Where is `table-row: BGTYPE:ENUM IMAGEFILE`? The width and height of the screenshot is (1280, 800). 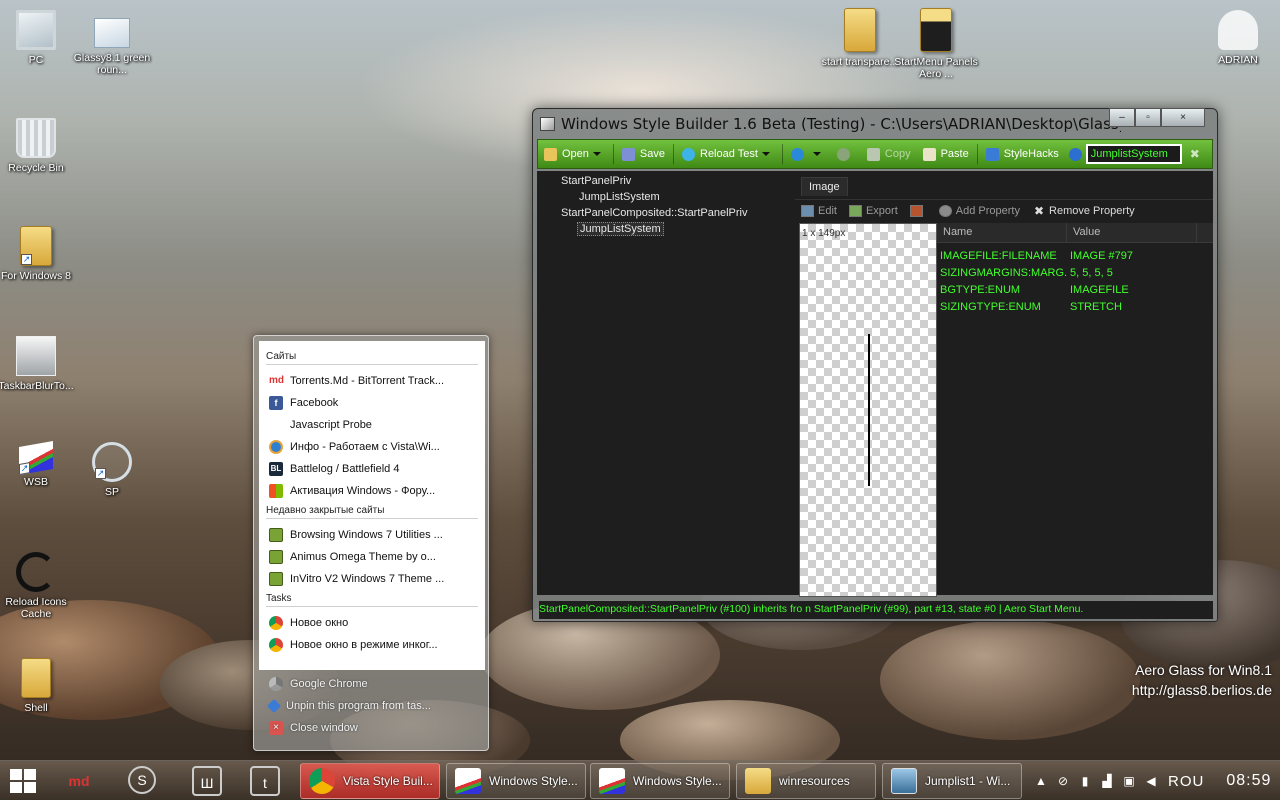
table-row: BGTYPE:ENUM IMAGEFILE is located at coordinates (1075, 290).